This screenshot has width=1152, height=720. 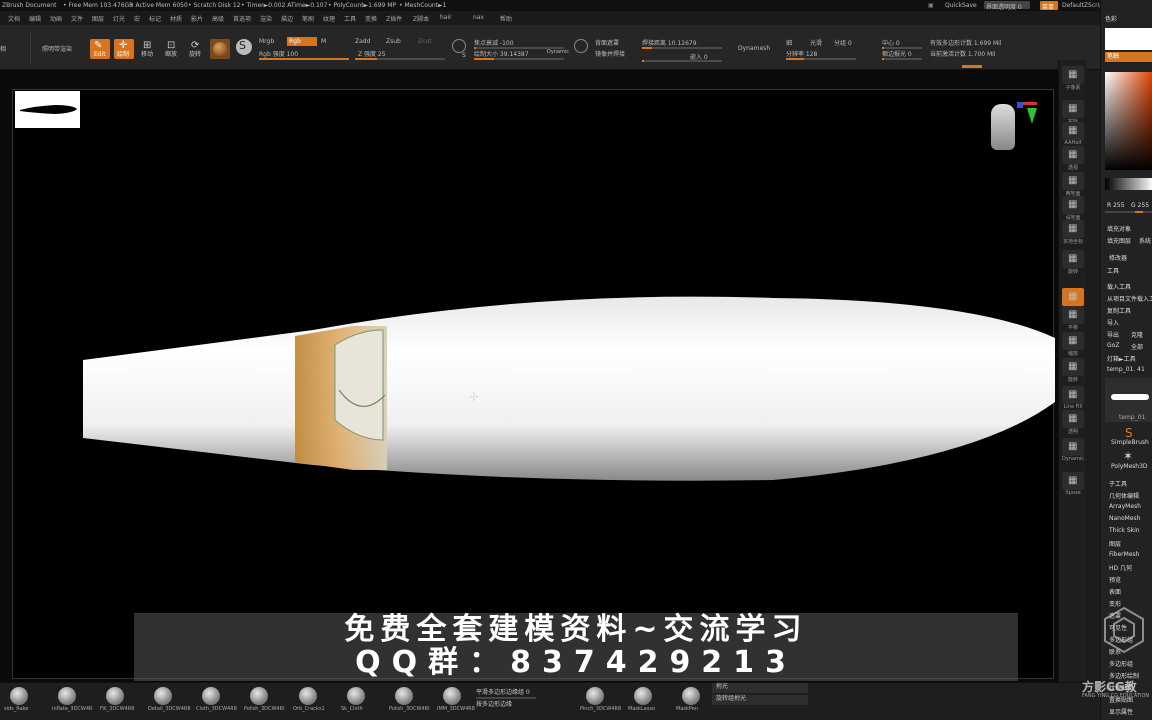 What do you see at coordinates (610, 53) in the screenshot?
I see `mirror-weld-button: 镜像并焊接` at bounding box center [610, 53].